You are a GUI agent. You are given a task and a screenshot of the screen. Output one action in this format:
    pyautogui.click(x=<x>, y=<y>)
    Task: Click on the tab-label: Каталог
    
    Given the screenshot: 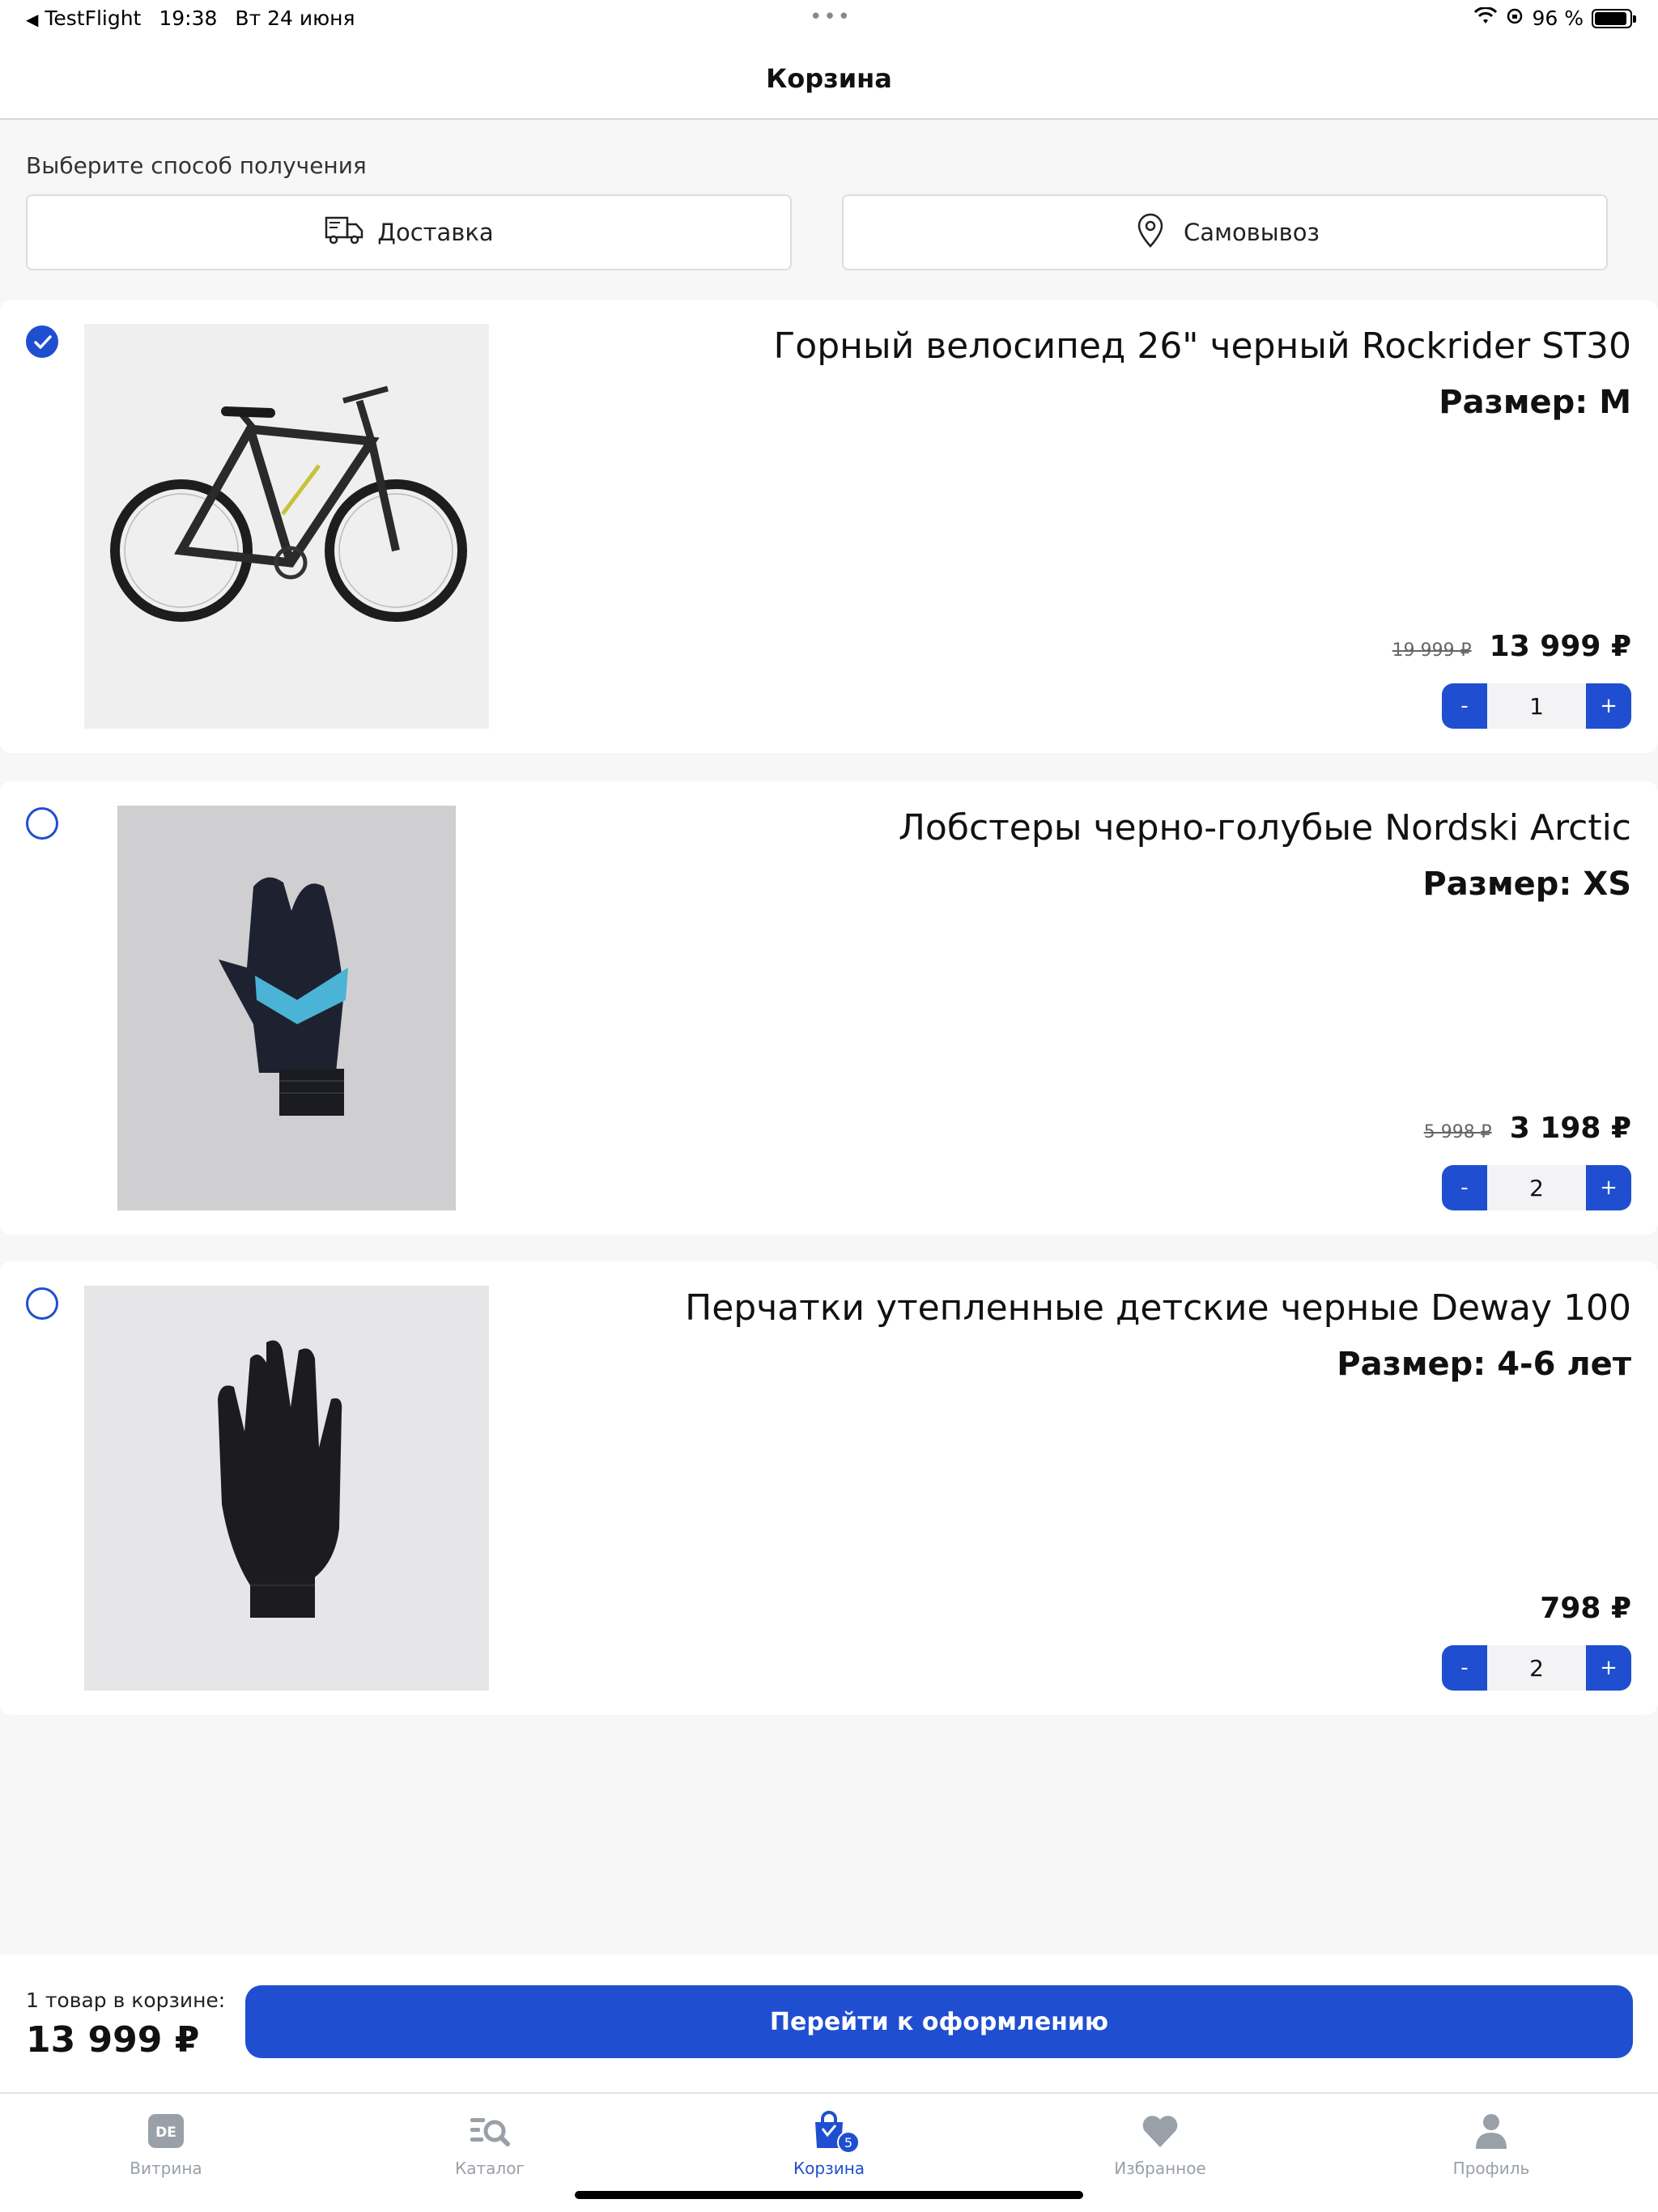 What is the action you would take?
    pyautogui.click(x=490, y=2168)
    